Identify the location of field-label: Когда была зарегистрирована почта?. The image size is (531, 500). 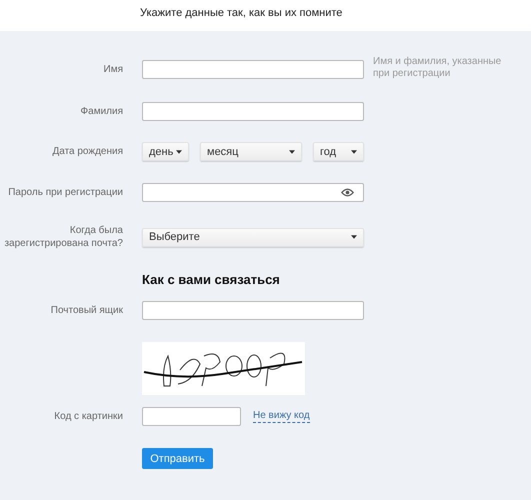
(63, 237).